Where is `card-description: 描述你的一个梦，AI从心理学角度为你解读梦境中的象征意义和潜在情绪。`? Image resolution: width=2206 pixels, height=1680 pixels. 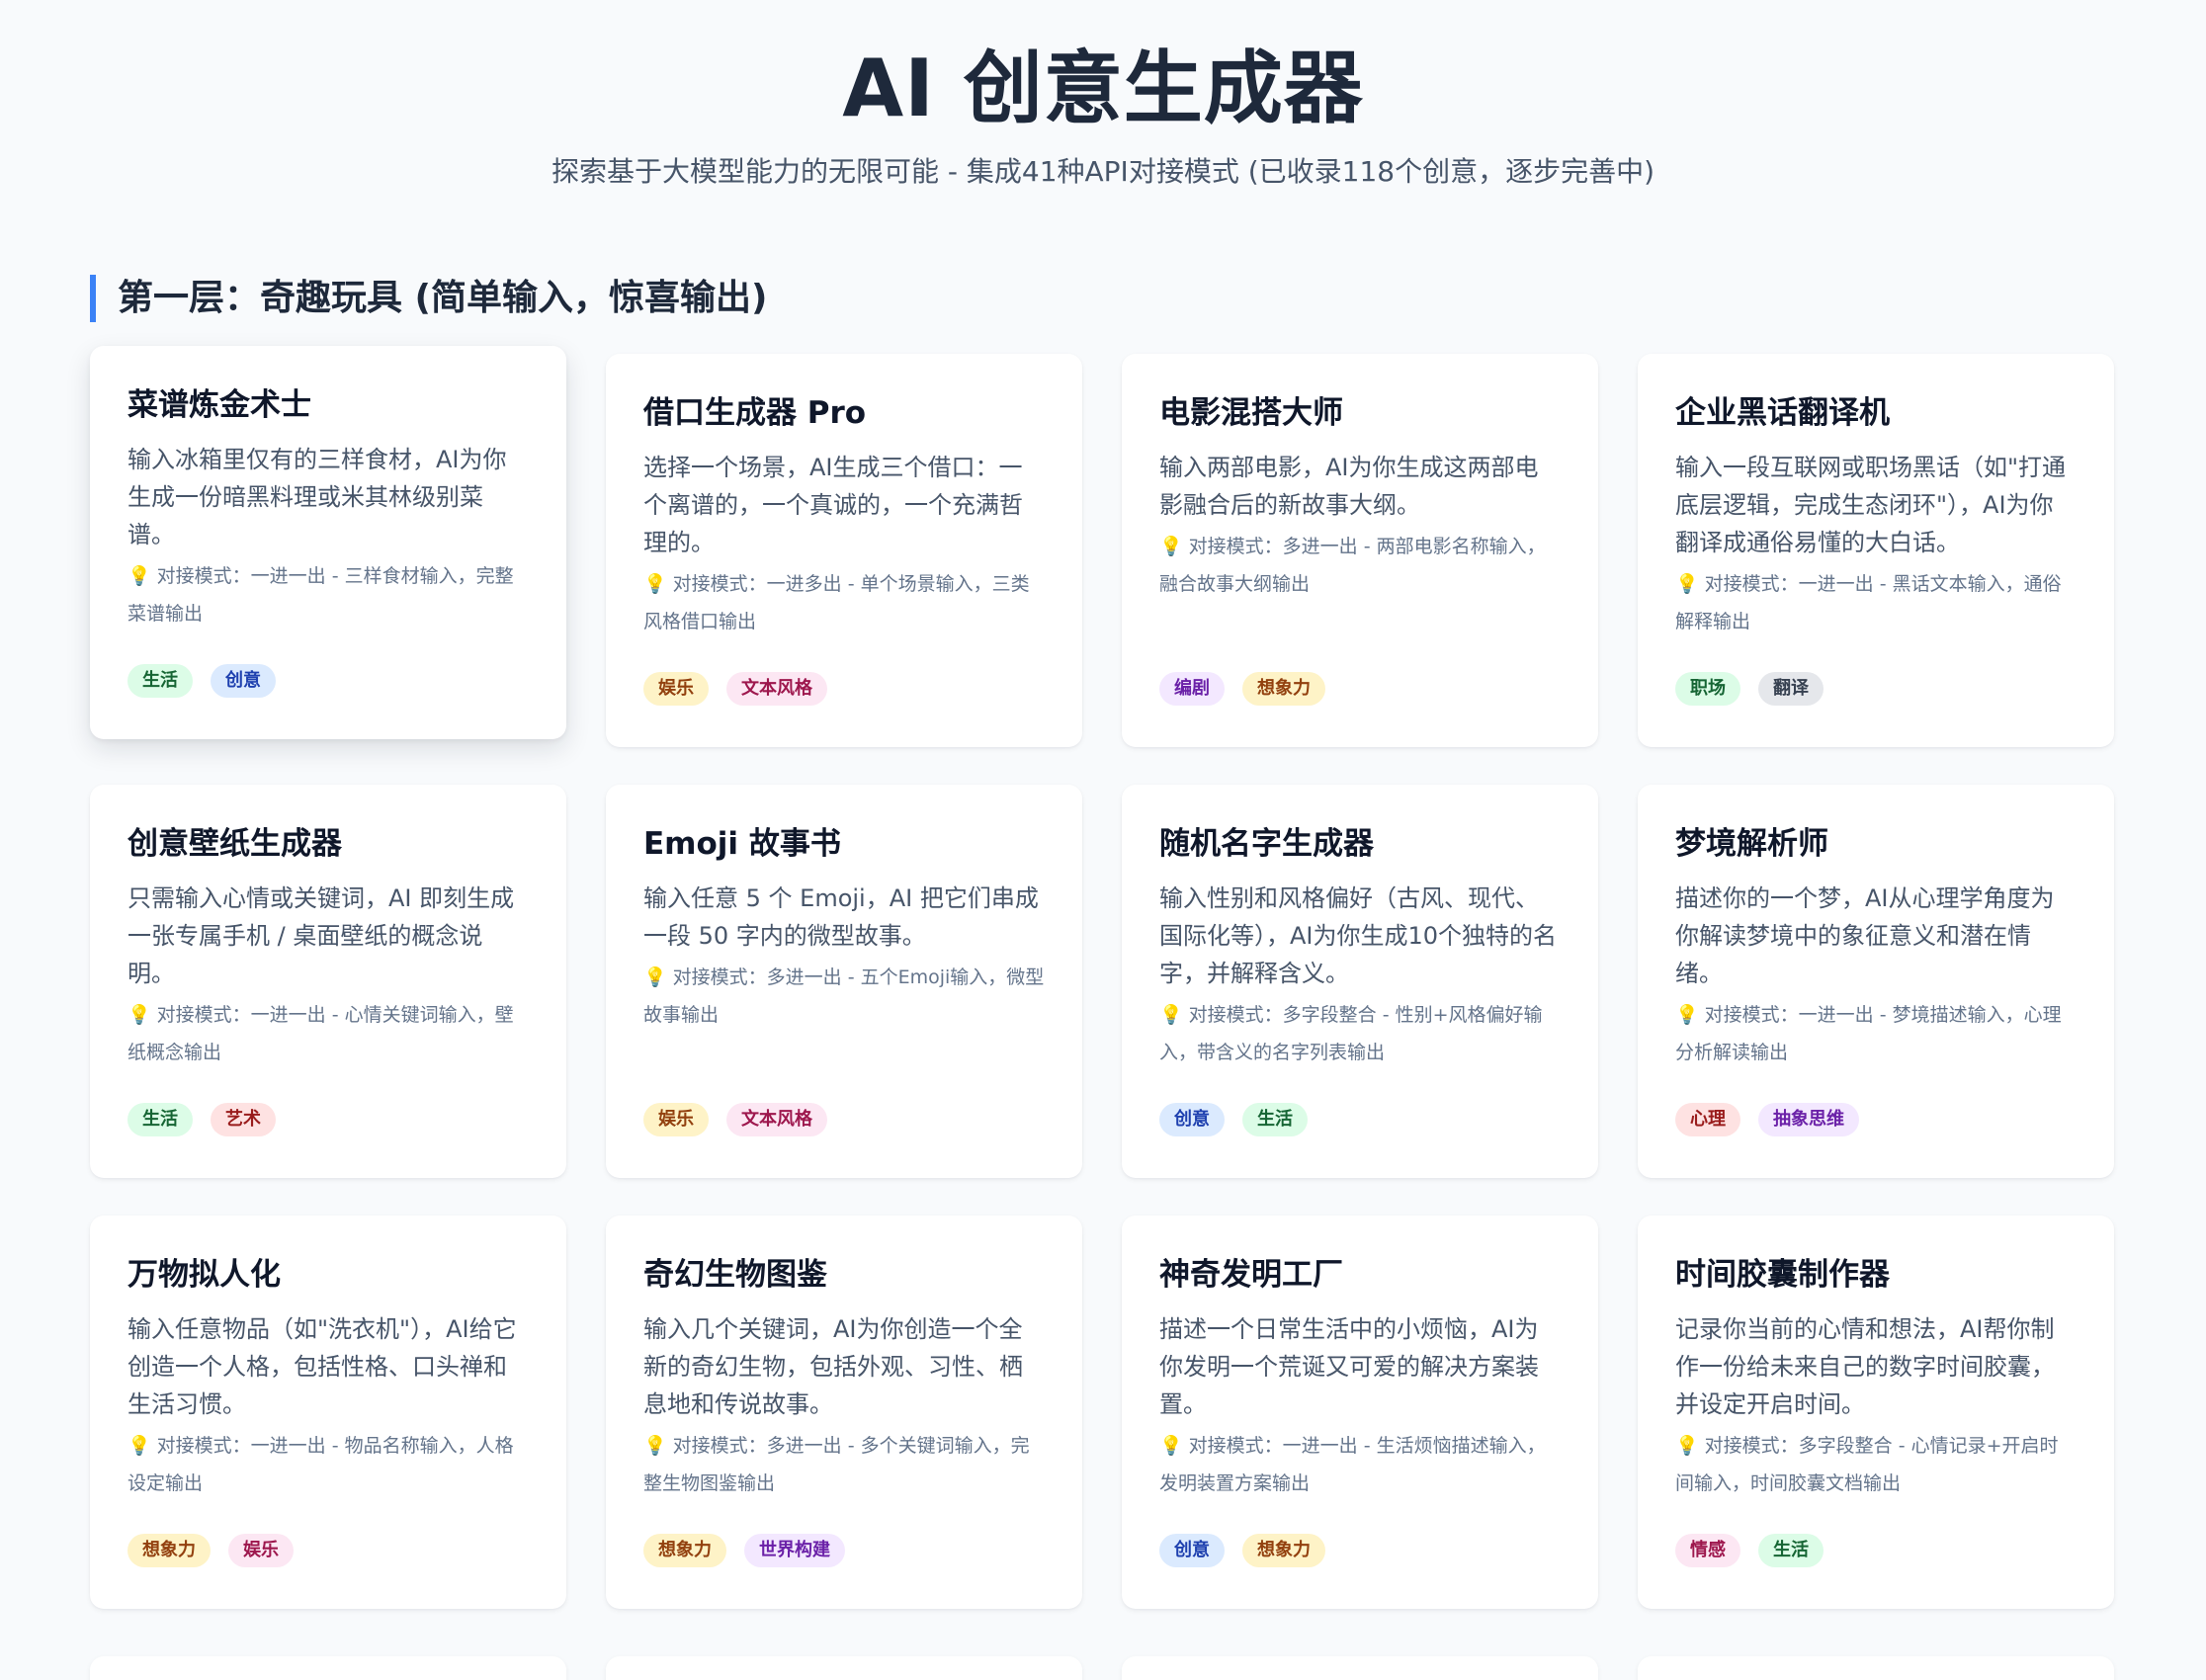
card-description: 描述你的一个梦，AI从心理学角度为你解读梦境中的象征意义和潜在情绪。 is located at coordinates (1865, 935).